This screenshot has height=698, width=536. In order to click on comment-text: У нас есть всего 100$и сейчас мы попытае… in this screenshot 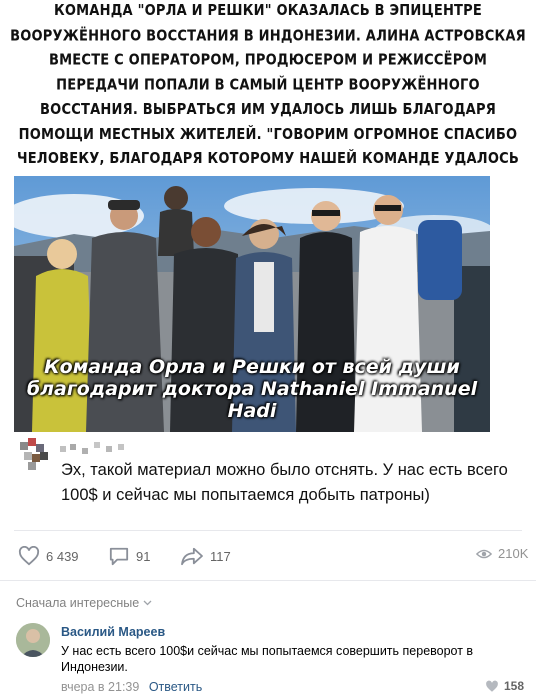, I will do `click(267, 659)`.